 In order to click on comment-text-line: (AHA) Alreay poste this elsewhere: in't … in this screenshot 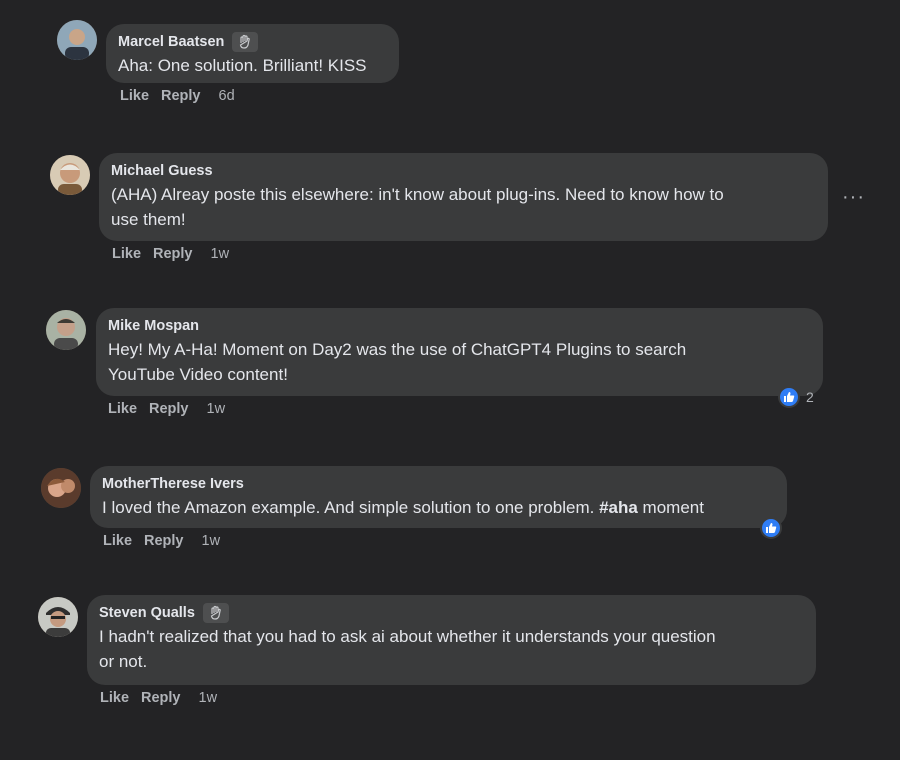, I will do `click(417, 194)`.